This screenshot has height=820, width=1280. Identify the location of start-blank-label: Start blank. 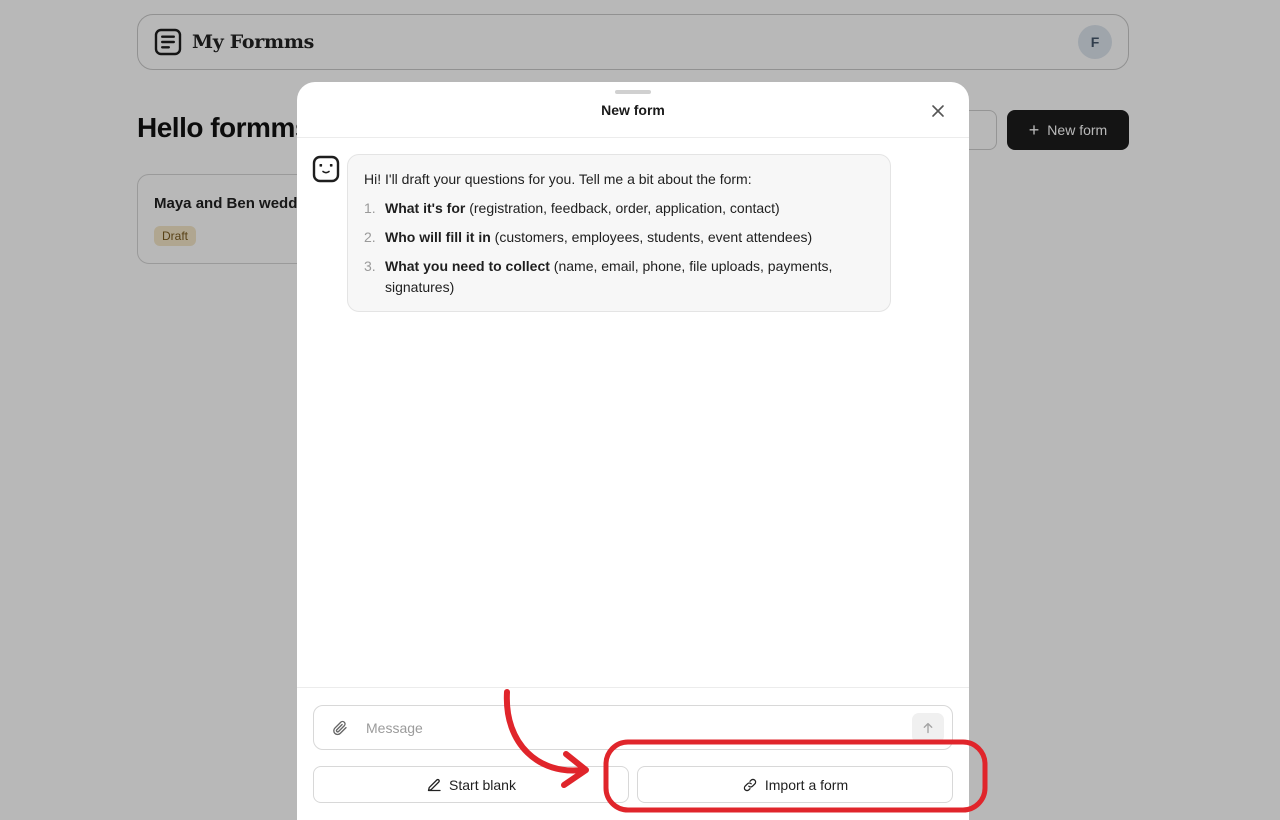
(482, 784).